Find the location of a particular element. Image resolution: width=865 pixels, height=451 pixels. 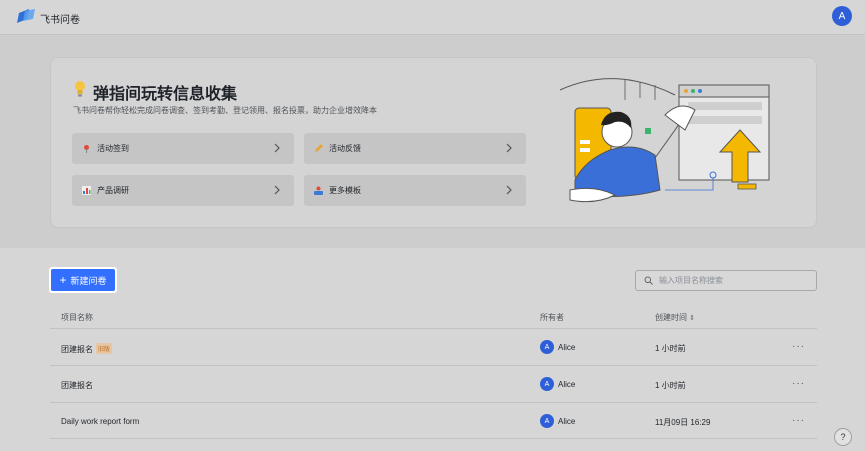

new-survey-button: + 新建问卷 is located at coordinates (83, 280).